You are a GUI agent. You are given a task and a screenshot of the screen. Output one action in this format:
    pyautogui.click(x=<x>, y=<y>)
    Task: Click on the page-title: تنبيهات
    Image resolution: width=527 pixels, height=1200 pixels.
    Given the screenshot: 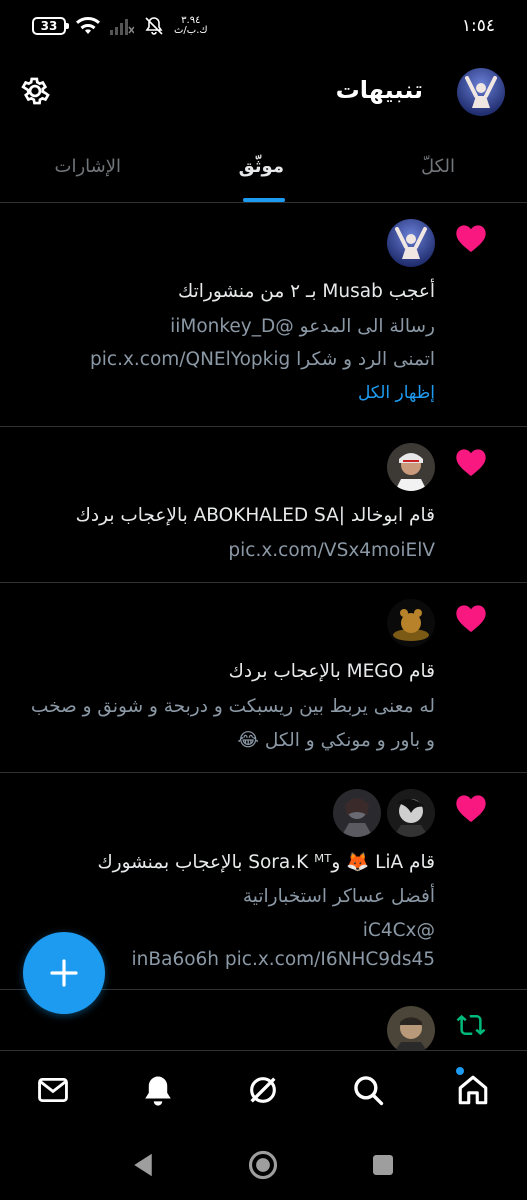 What is the action you would take?
    pyautogui.click(x=379, y=90)
    